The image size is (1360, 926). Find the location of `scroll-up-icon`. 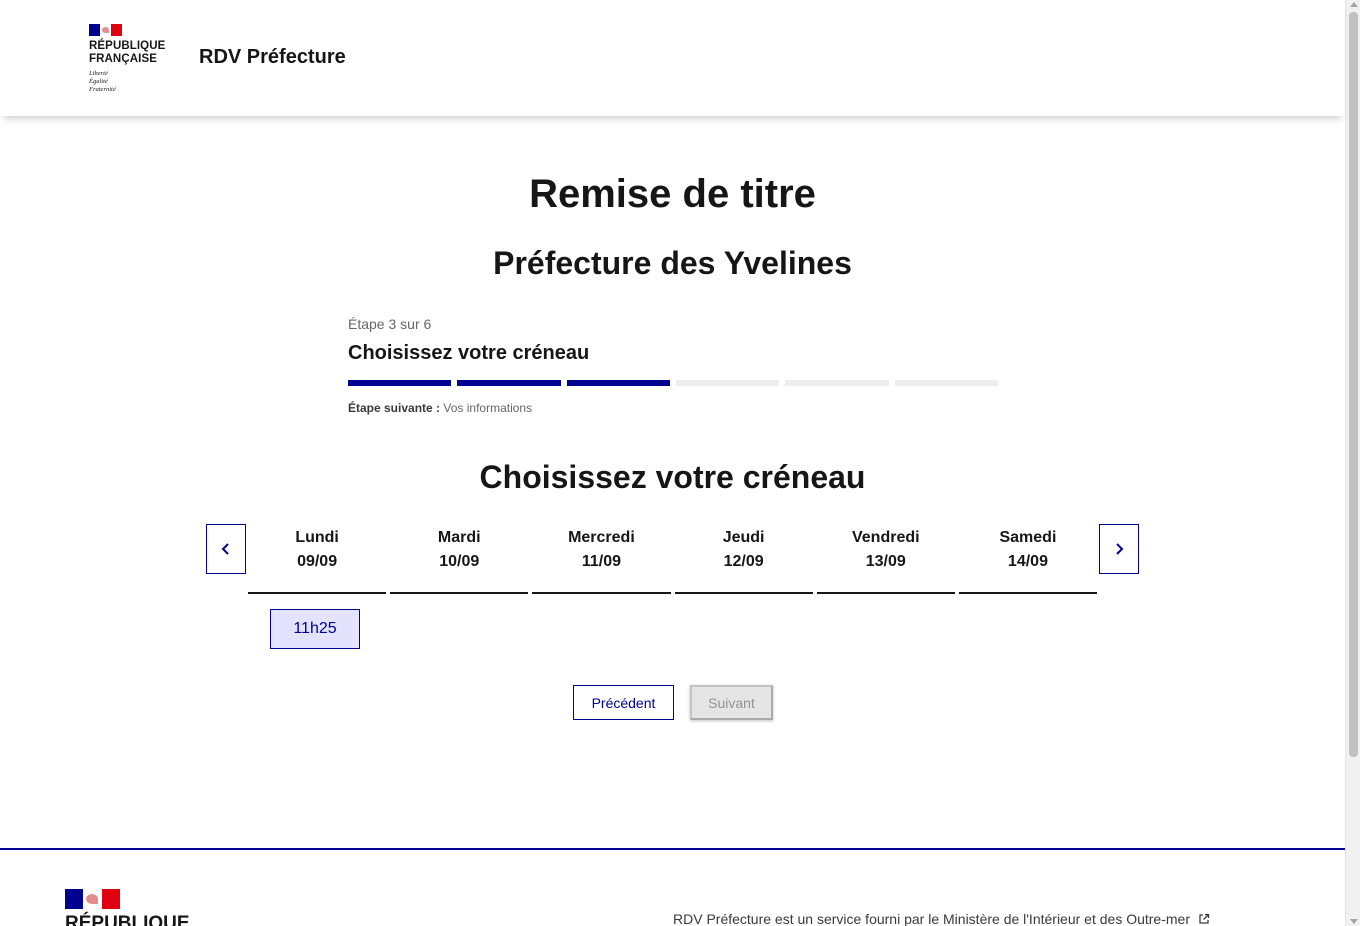

scroll-up-icon is located at coordinates (1354, 4).